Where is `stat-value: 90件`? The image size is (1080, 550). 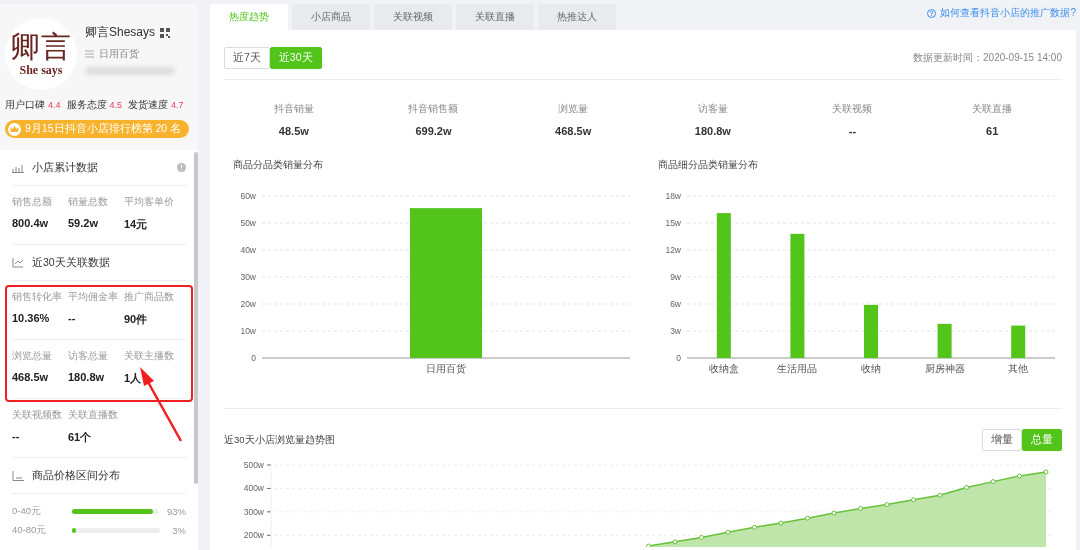 stat-value: 90件 is located at coordinates (136, 319).